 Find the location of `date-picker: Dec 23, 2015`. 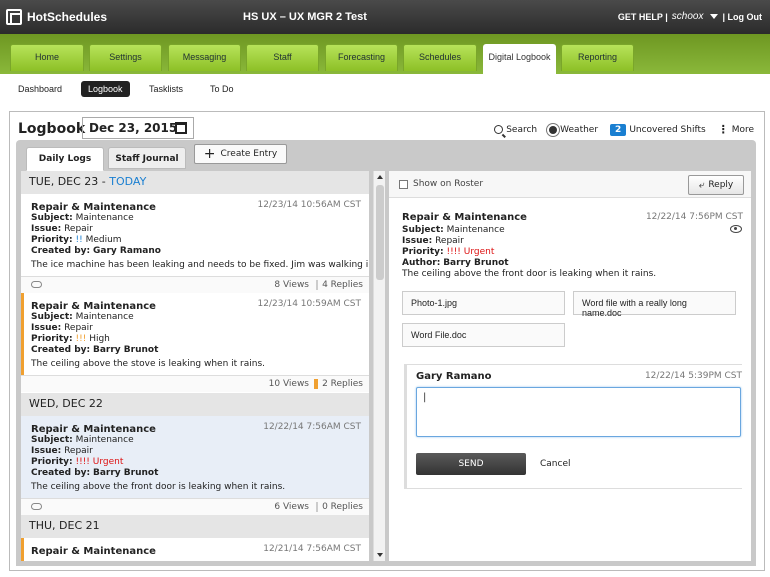

date-picker: Dec 23, 2015 is located at coordinates (138, 128).